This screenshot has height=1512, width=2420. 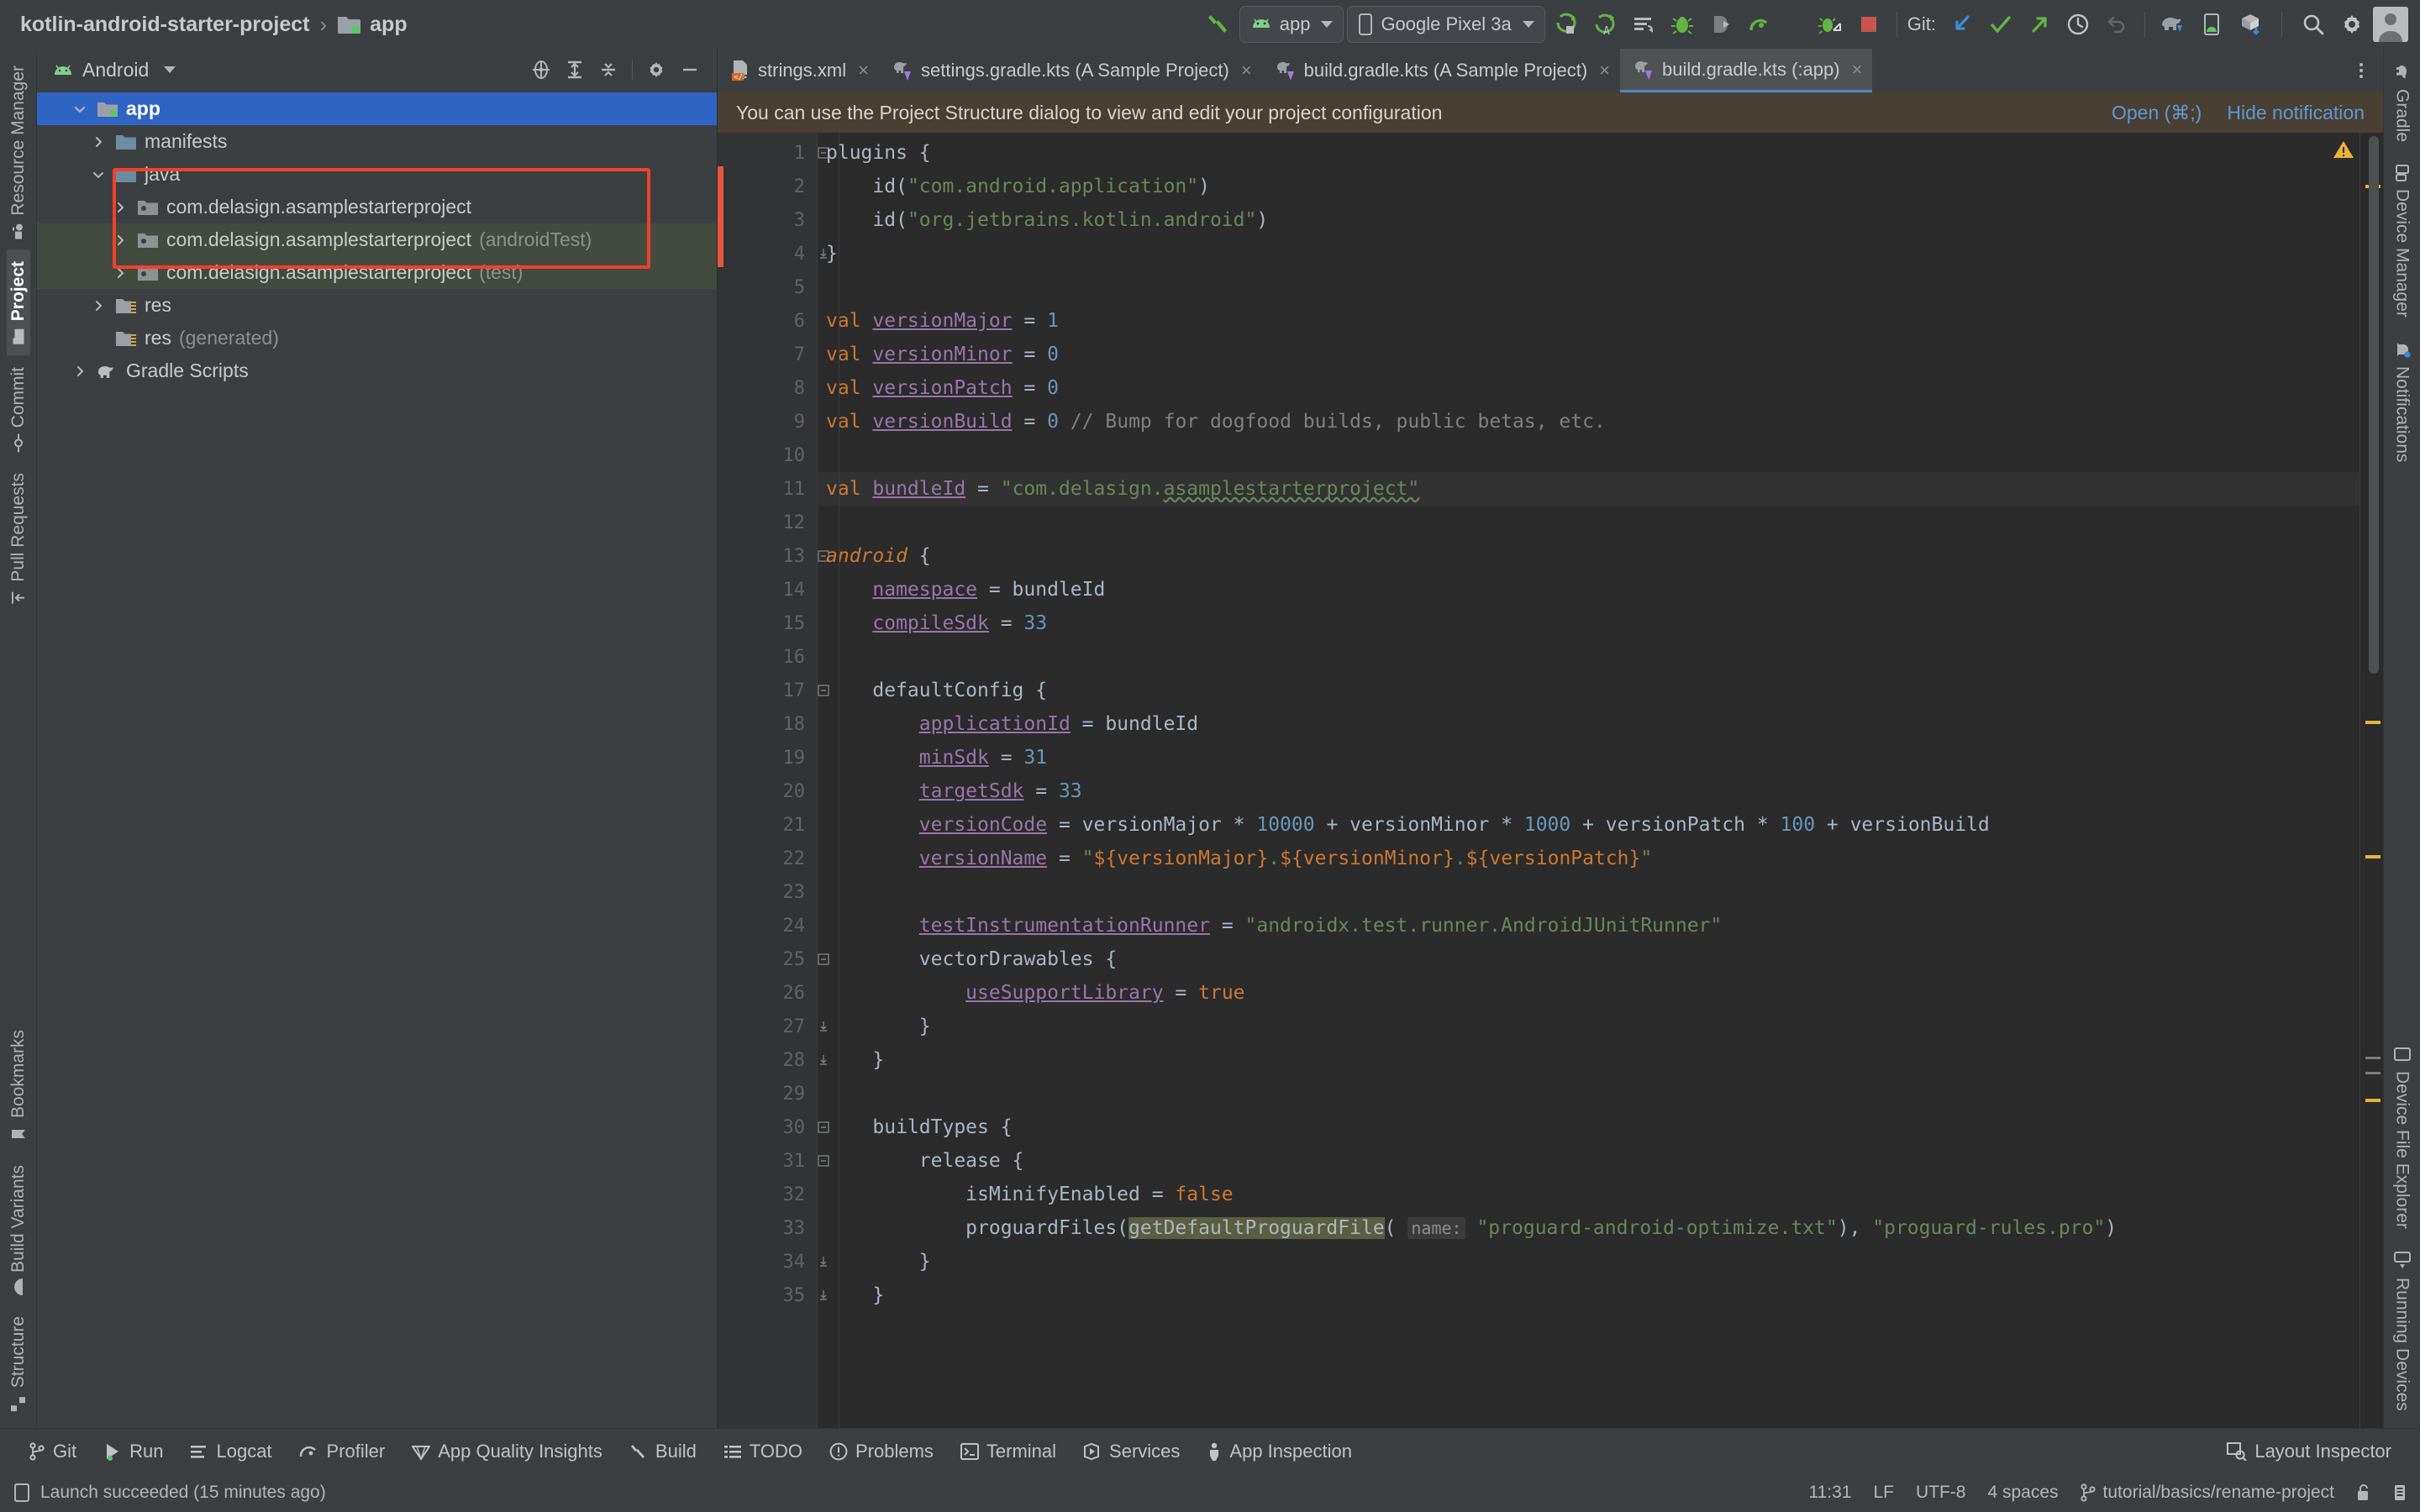 I want to click on close-icon: ×, so click(x=864, y=70).